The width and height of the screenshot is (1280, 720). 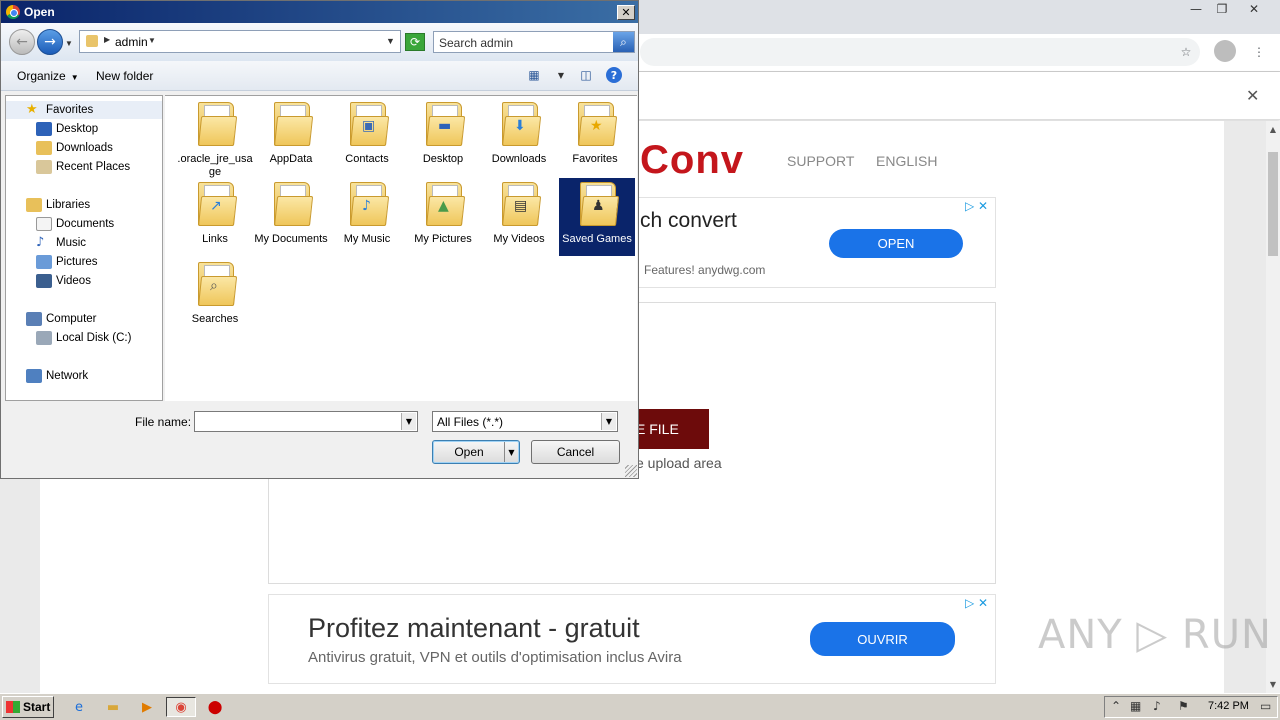 What do you see at coordinates (131, 42) in the screenshot?
I see `address-segment: admin` at bounding box center [131, 42].